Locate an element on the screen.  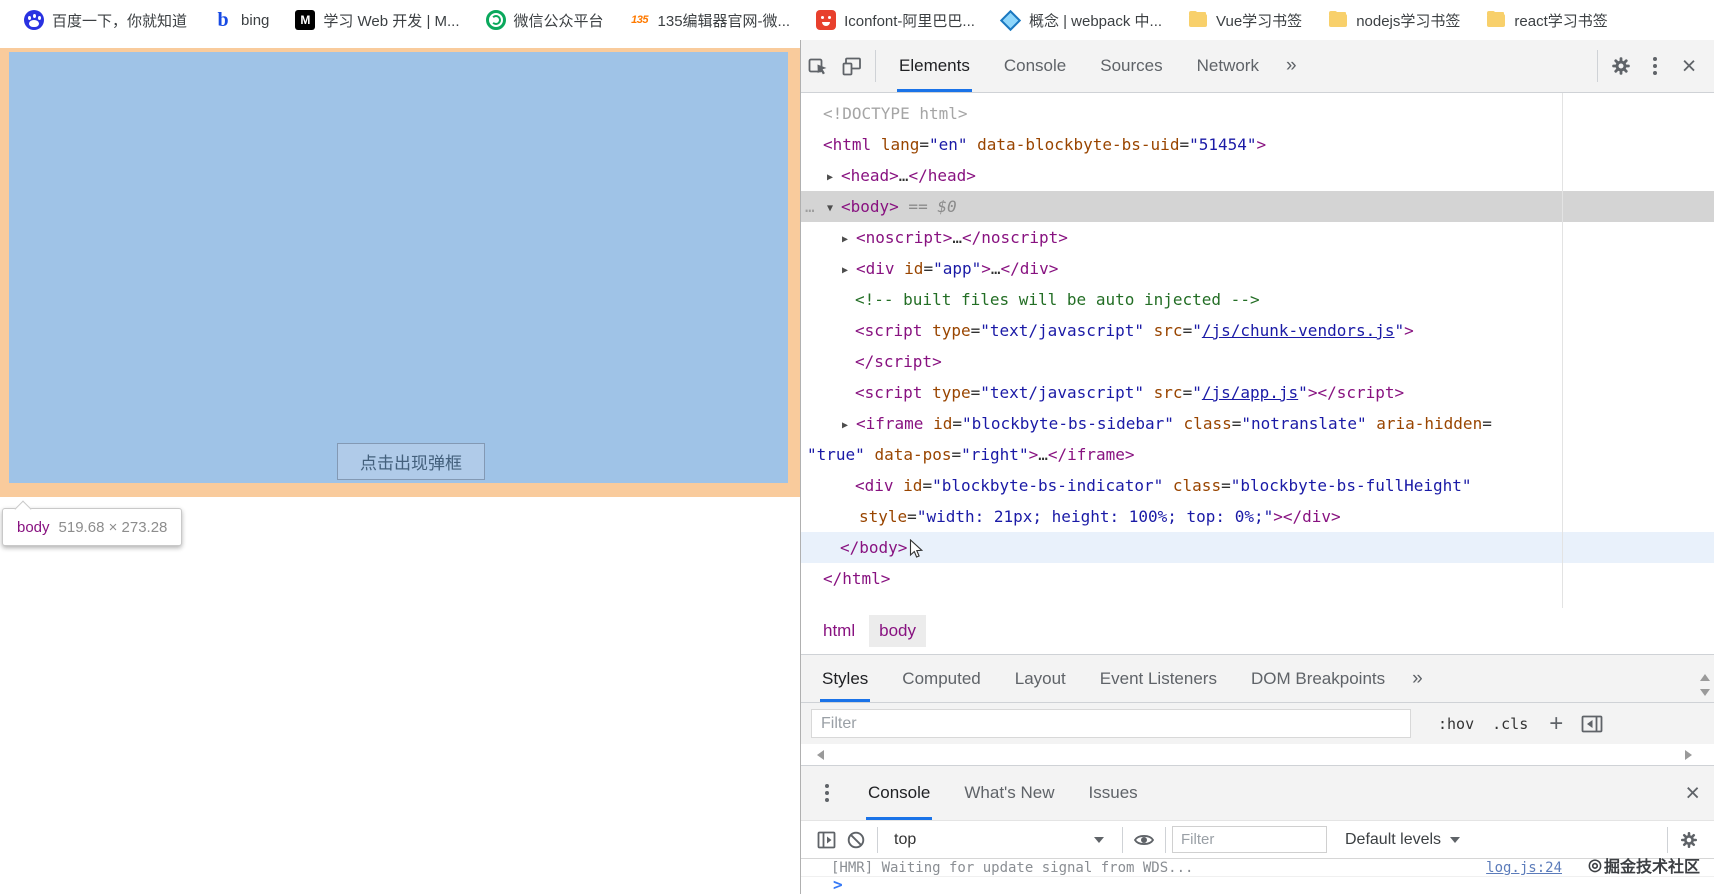
bookmark-item: nodejs学习书签 is located at coordinates (1394, 20).